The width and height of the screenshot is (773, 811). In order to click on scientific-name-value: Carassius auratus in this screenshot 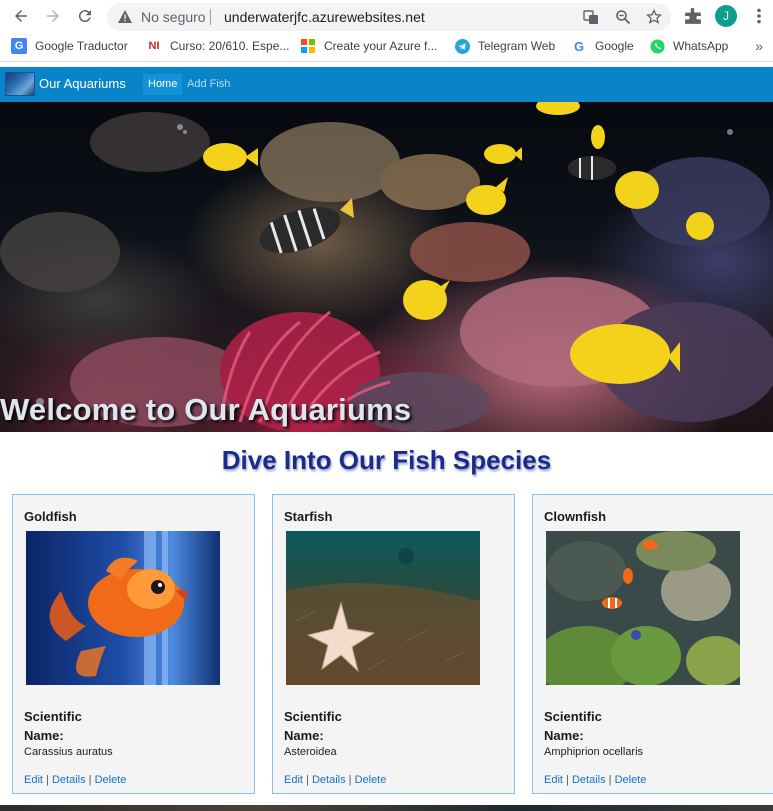, I will do `click(68, 752)`.